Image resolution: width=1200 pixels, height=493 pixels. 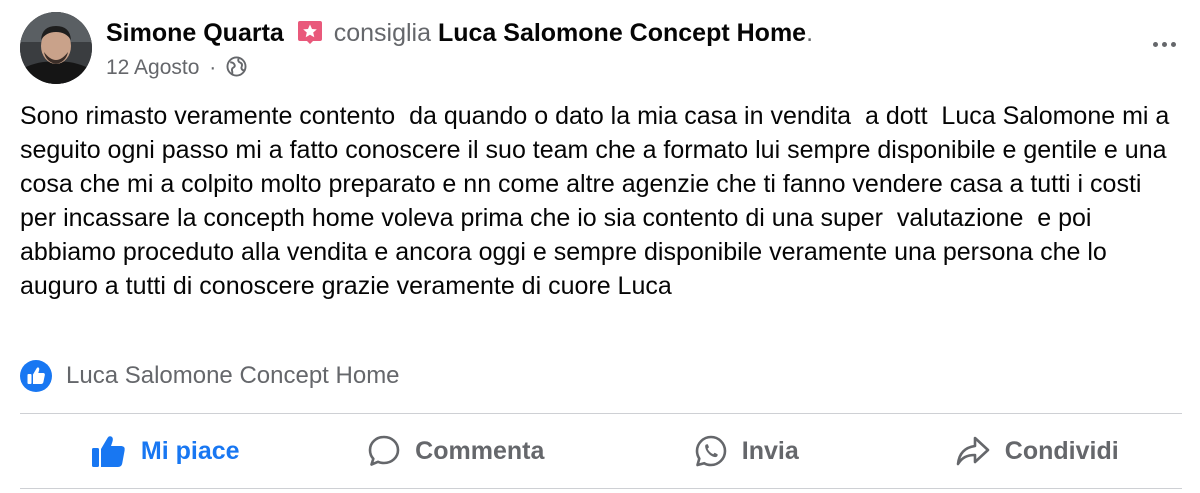 I want to click on title-period: ., so click(x=810, y=33).